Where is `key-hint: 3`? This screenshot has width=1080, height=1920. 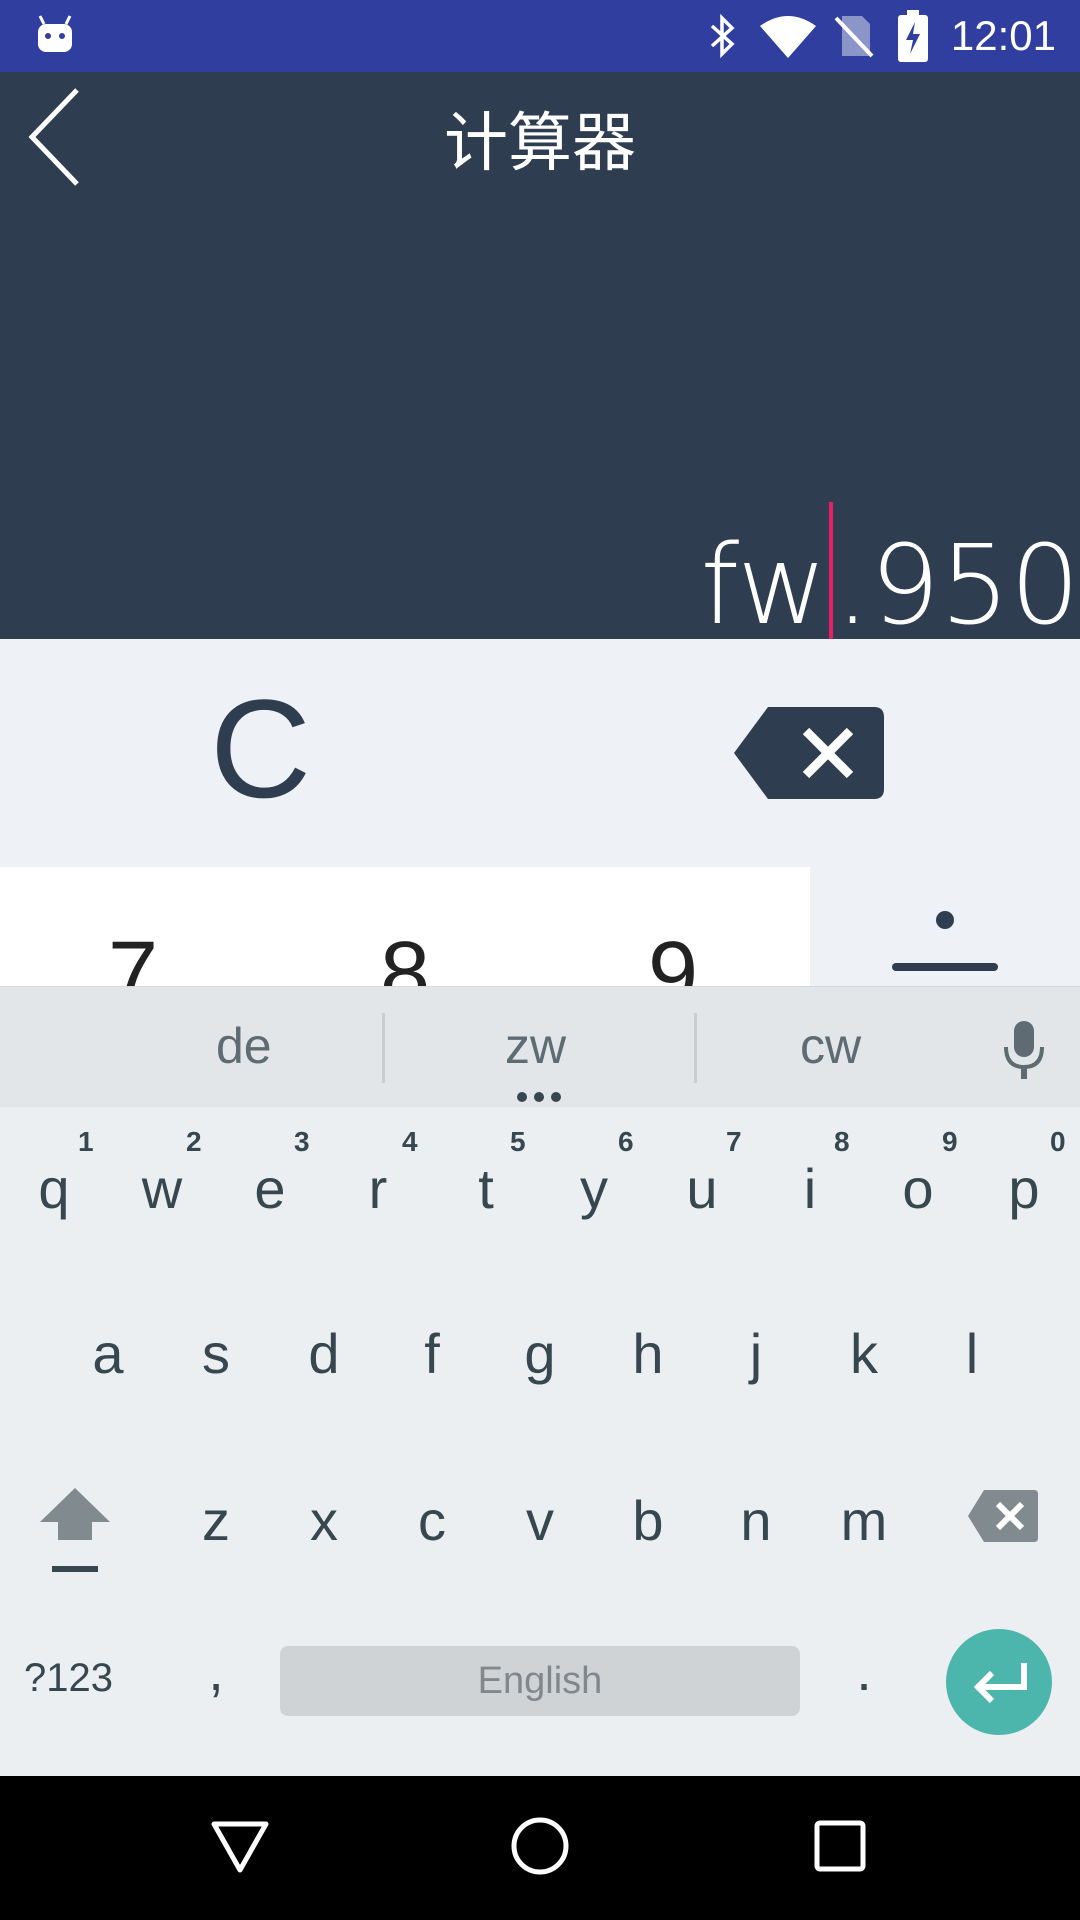
key-hint: 3 is located at coordinates (302, 1141).